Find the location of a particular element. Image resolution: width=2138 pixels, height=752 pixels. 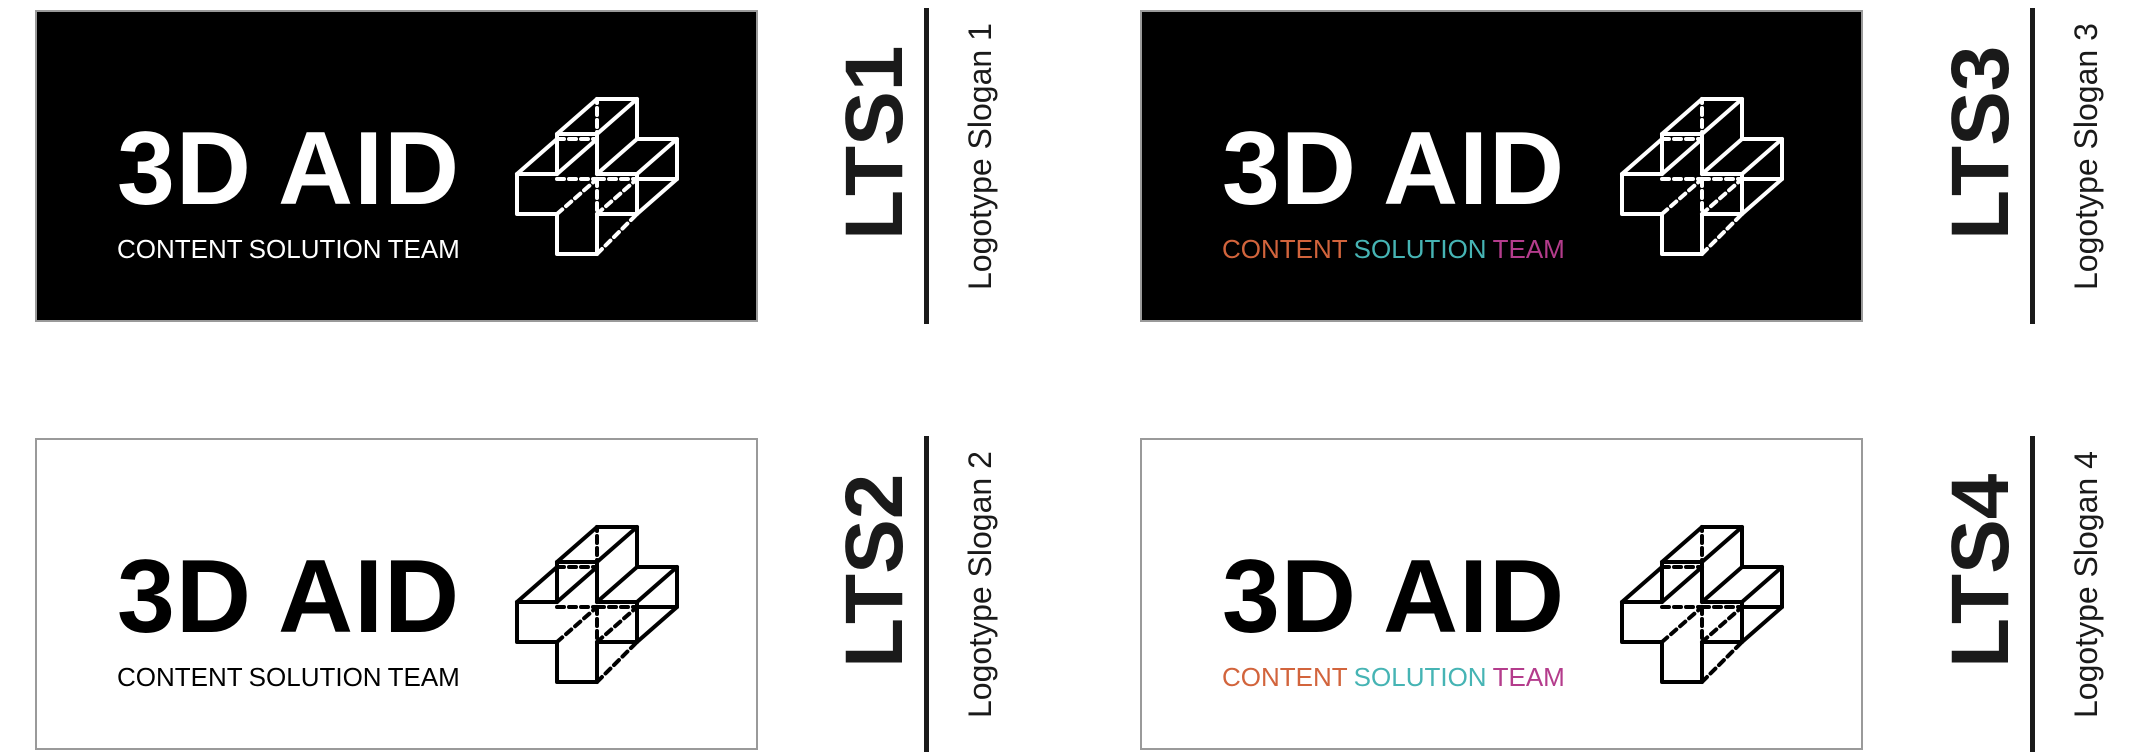

logo-slogan-lts2: Logotype Slogan 2 is located at coordinates (980, 584).